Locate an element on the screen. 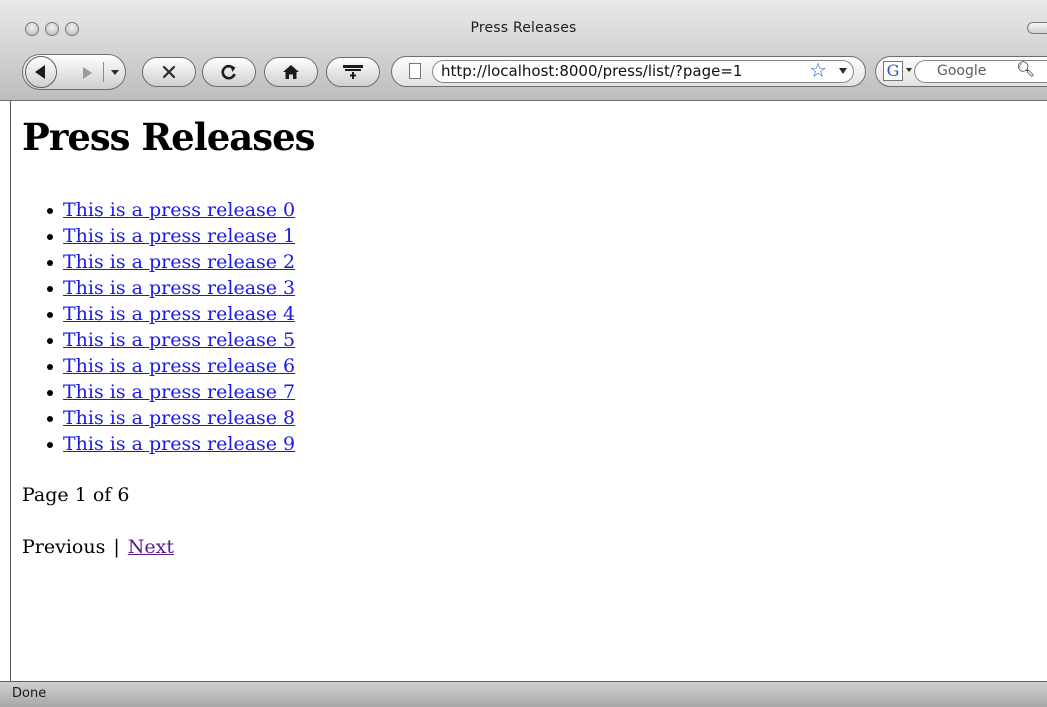 This screenshot has width=1047, height=707. list-item: This is a press release 1 is located at coordinates (170, 236).